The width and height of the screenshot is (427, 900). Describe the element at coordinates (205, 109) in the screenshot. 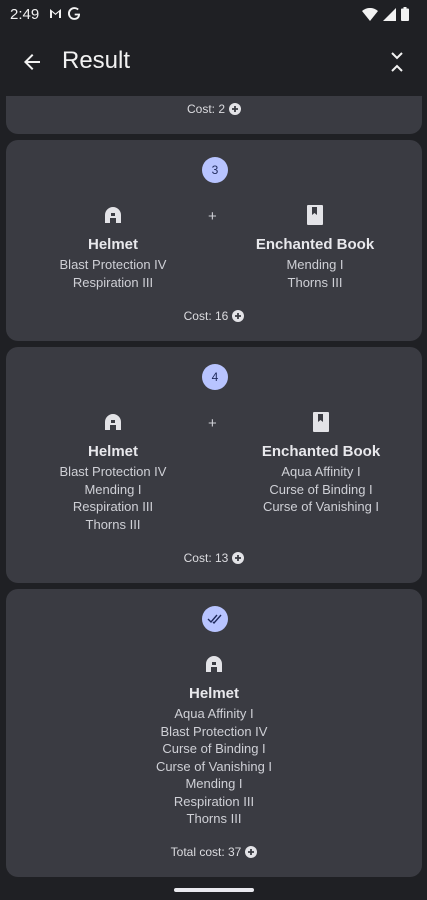

I see `cost-text: Cost: 2` at that location.